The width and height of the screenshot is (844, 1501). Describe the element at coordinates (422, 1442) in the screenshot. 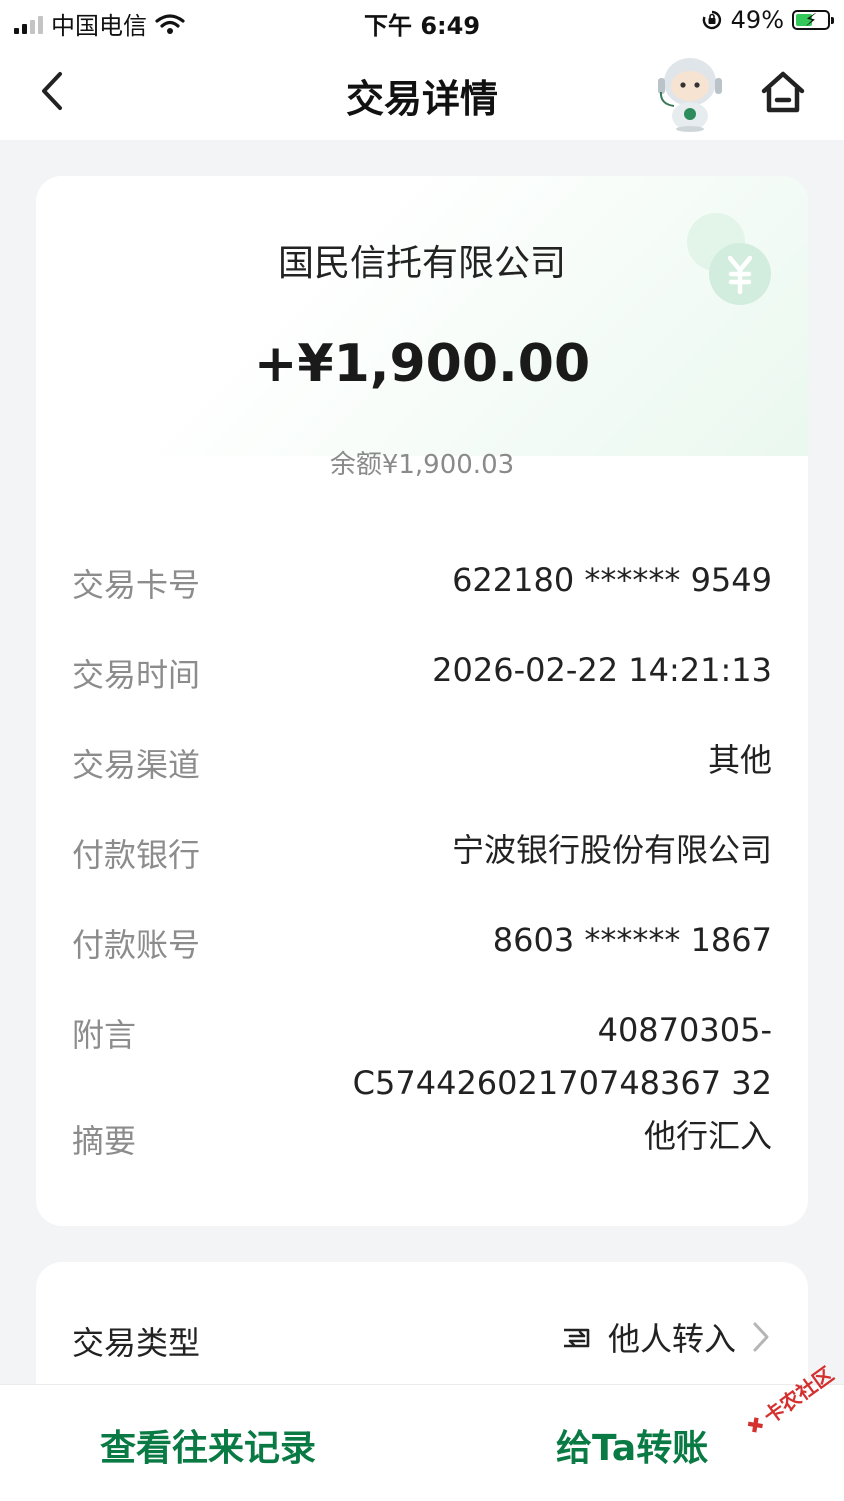

I see `bottom-action-bar: 查看往来记录 给Ta转账` at that location.